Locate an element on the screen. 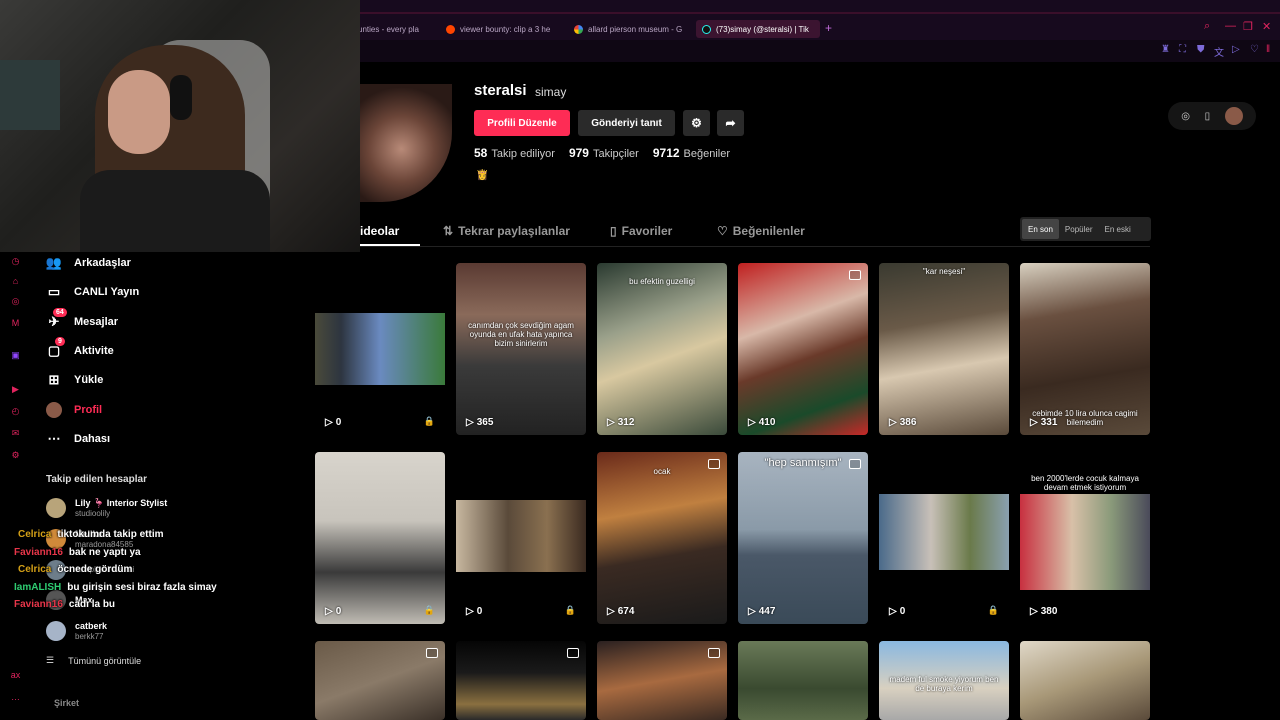 This screenshot has height=720, width=1280. video-caption: ocak is located at coordinates (662, 471).